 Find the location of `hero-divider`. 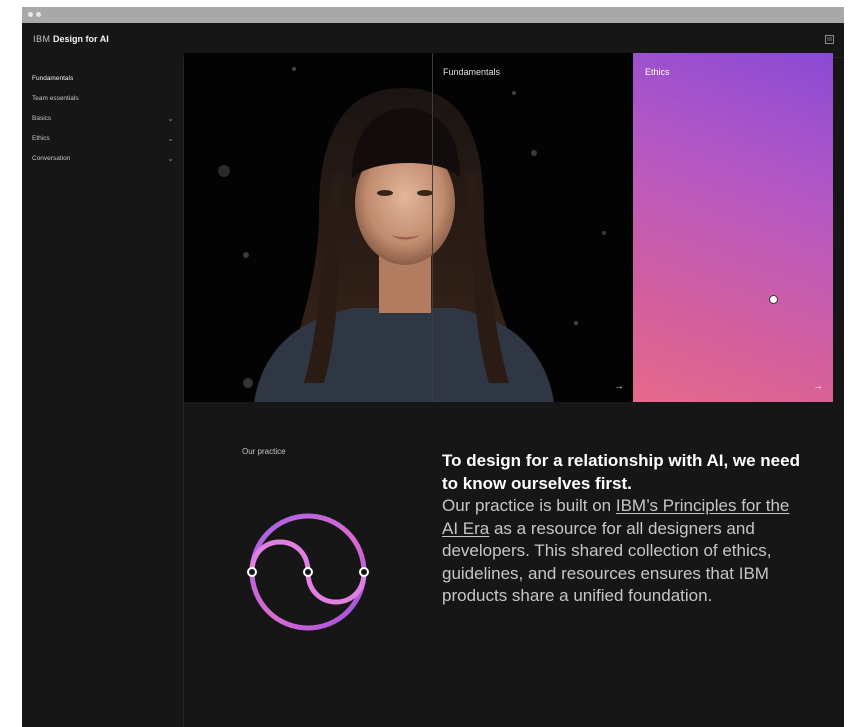

hero-divider is located at coordinates (432, 227).